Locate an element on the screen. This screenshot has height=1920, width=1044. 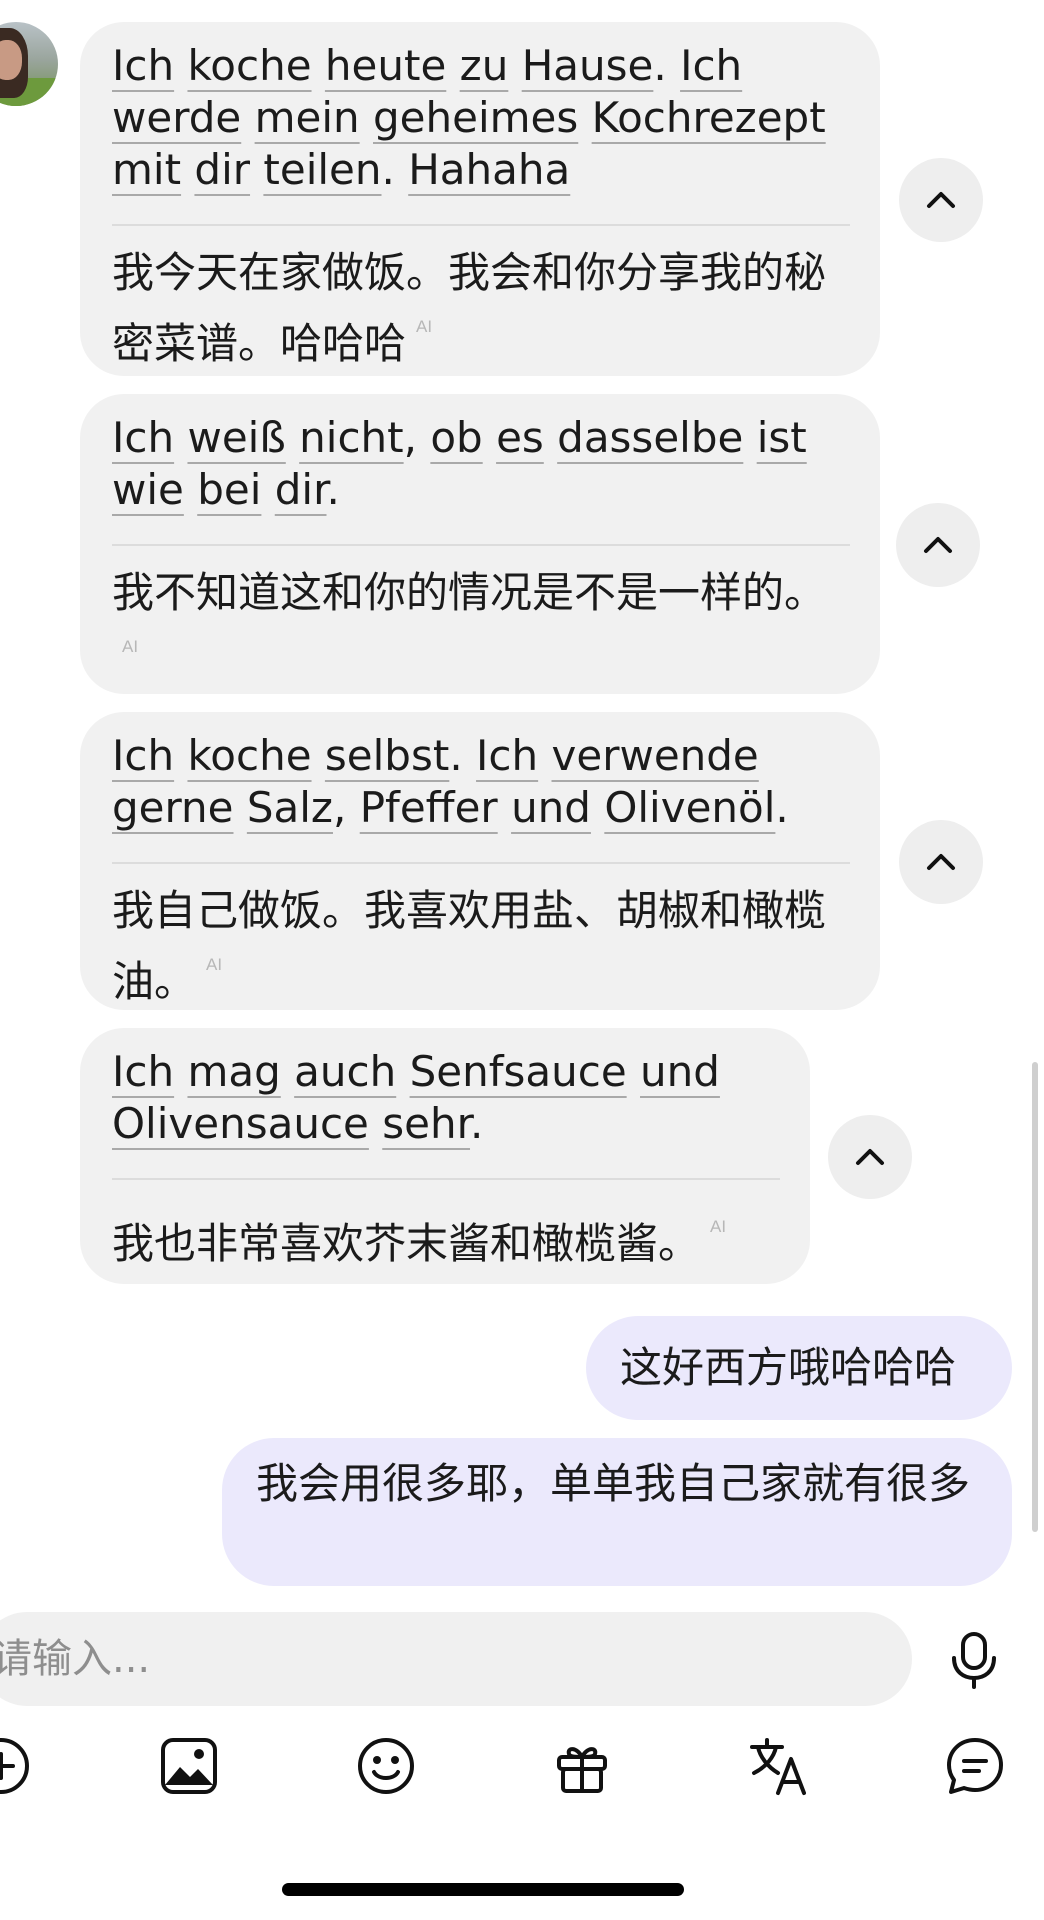
translation-text: 我自己做饭。我喜欢用盐、胡椒和橄榄油。 AI is located at coordinates (481, 946).